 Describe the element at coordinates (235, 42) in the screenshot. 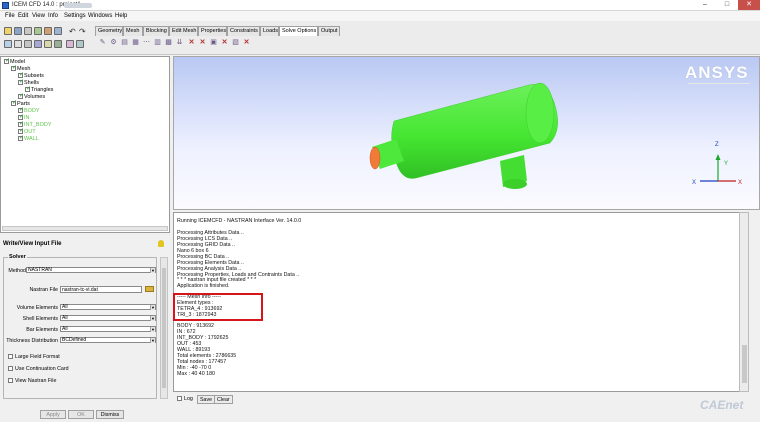

I see `temperature-icon: ▧` at that location.